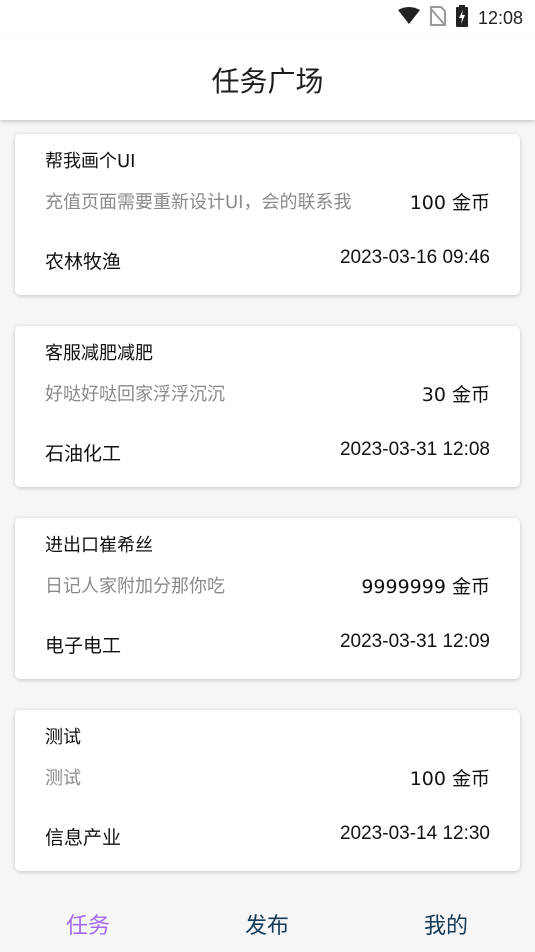  What do you see at coordinates (63, 778) in the screenshot?
I see `task-description: 测试` at bounding box center [63, 778].